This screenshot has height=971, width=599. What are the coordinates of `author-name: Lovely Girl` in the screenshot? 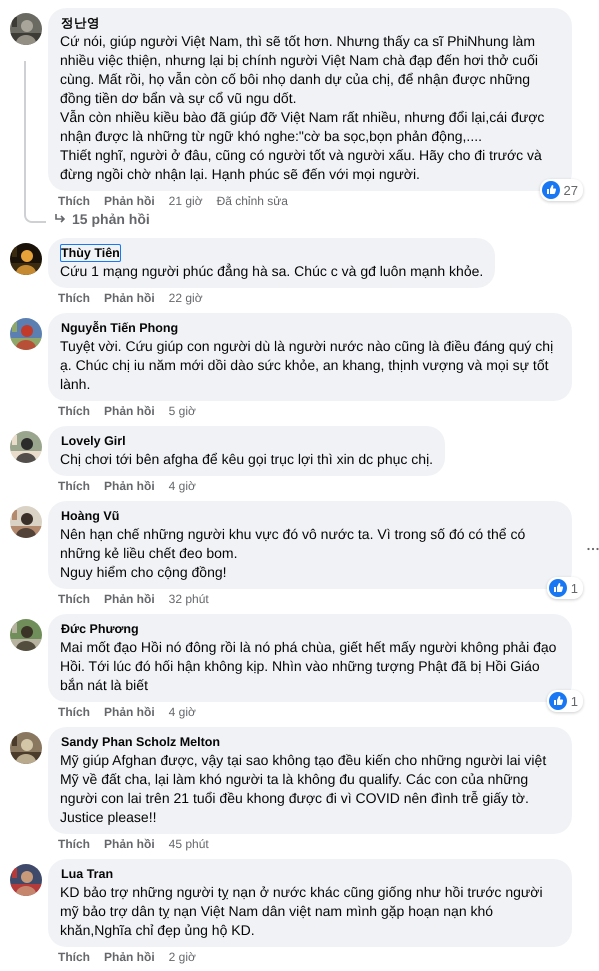 It's located at (93, 441).